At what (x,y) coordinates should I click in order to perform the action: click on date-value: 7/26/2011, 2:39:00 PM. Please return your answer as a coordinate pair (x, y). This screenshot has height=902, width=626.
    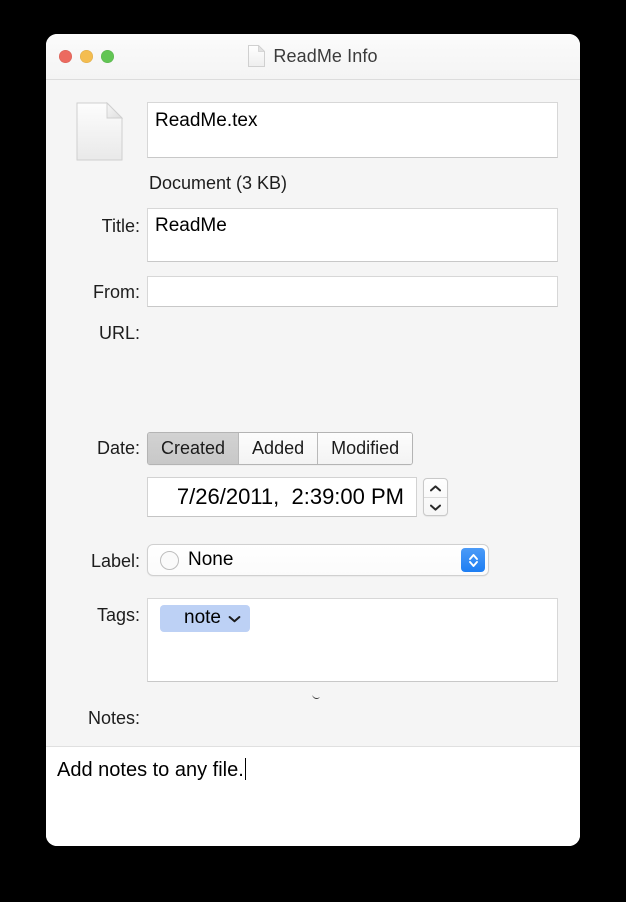
    Looking at the image, I should click on (290, 496).